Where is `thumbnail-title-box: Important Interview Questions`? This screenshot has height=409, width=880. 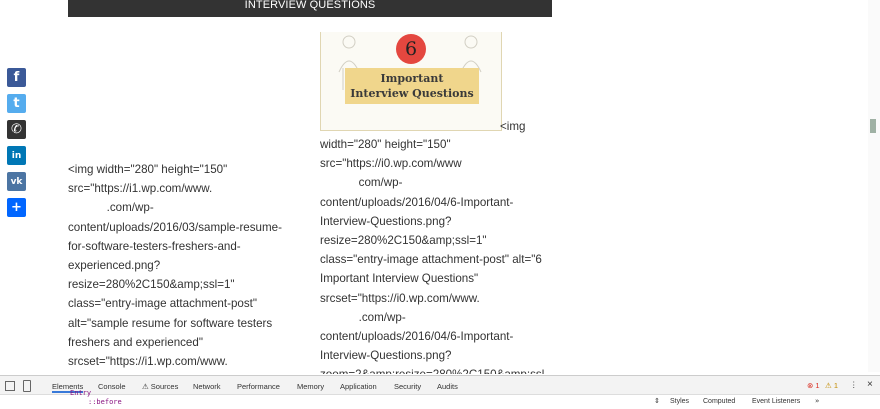
thumbnail-title-box: Important Interview Questions is located at coordinates (412, 86).